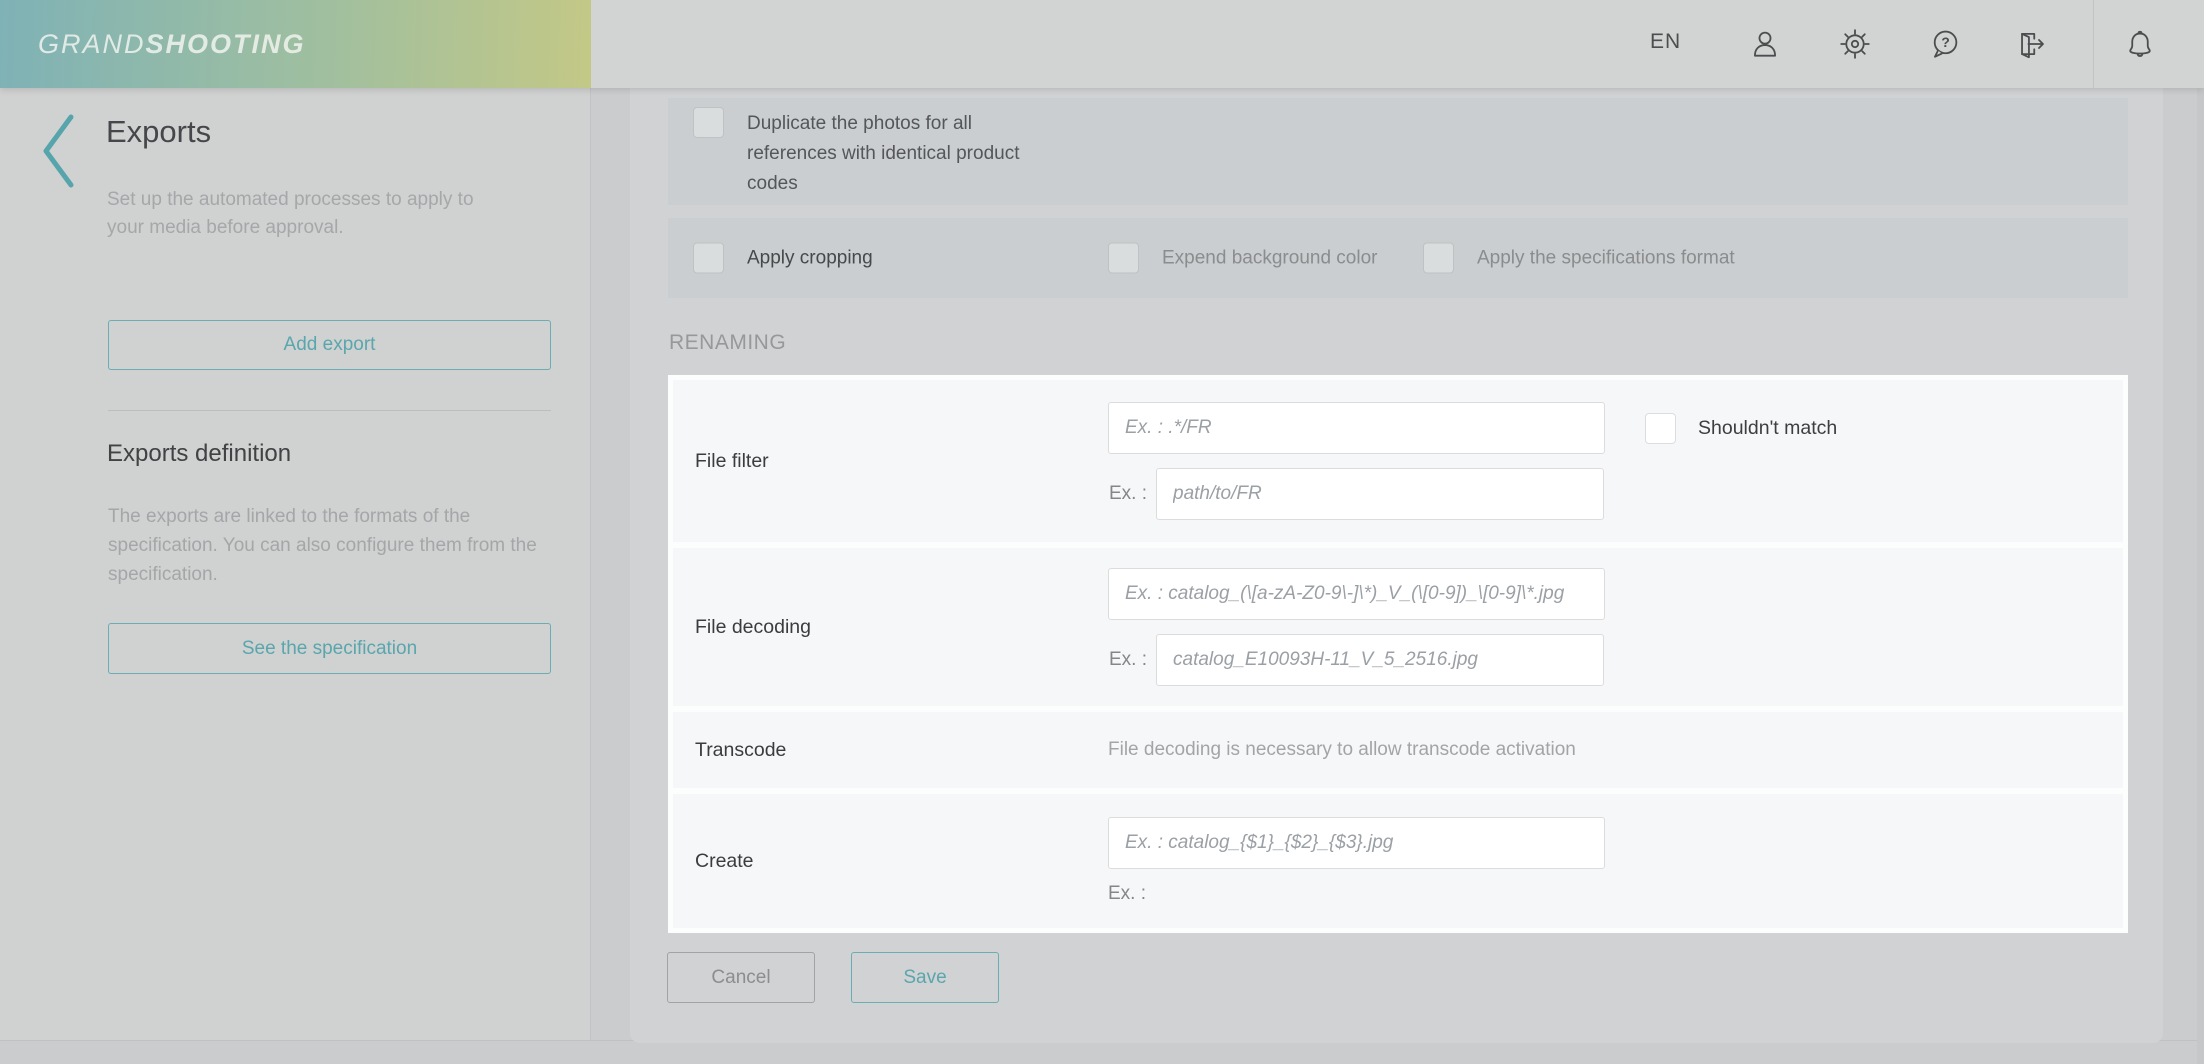 Image resolution: width=2204 pixels, height=1064 pixels. What do you see at coordinates (753, 626) in the screenshot?
I see `file-decoding-label: File decoding` at bounding box center [753, 626].